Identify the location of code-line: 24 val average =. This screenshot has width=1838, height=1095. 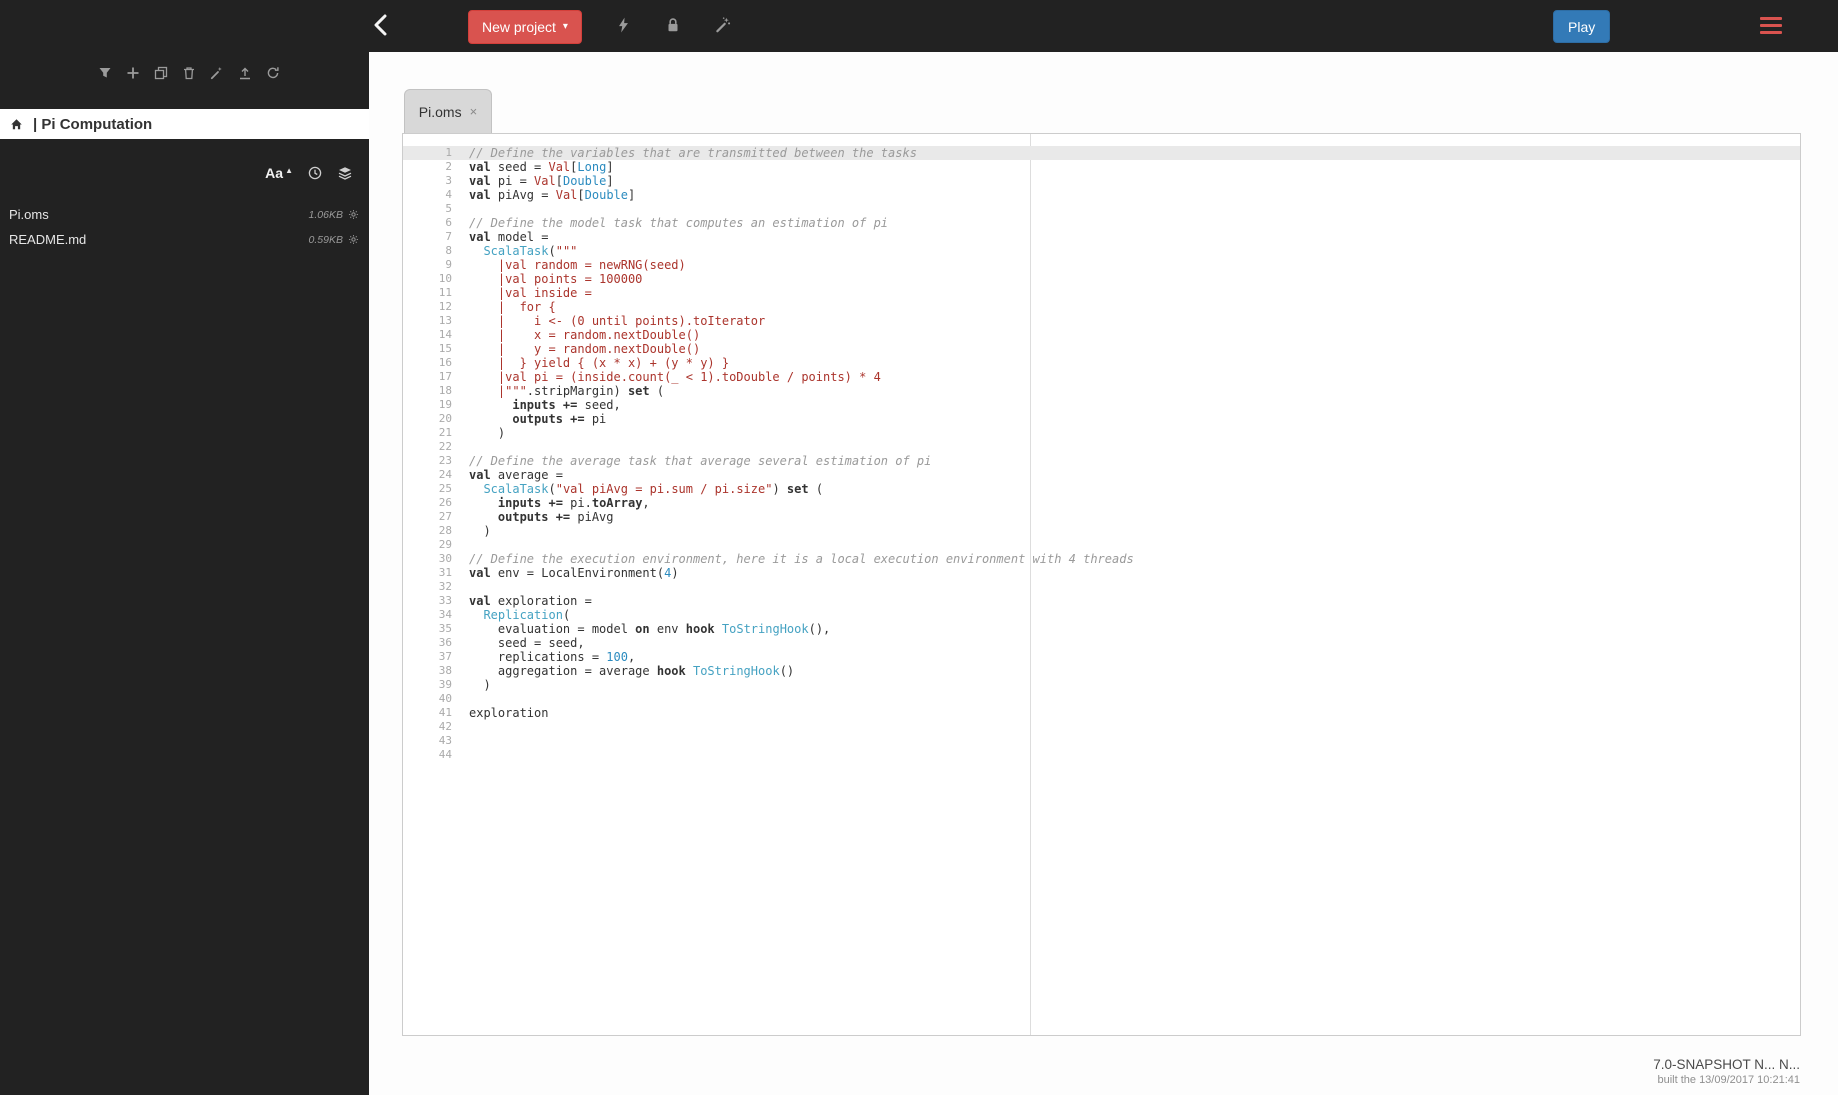
(1101, 475).